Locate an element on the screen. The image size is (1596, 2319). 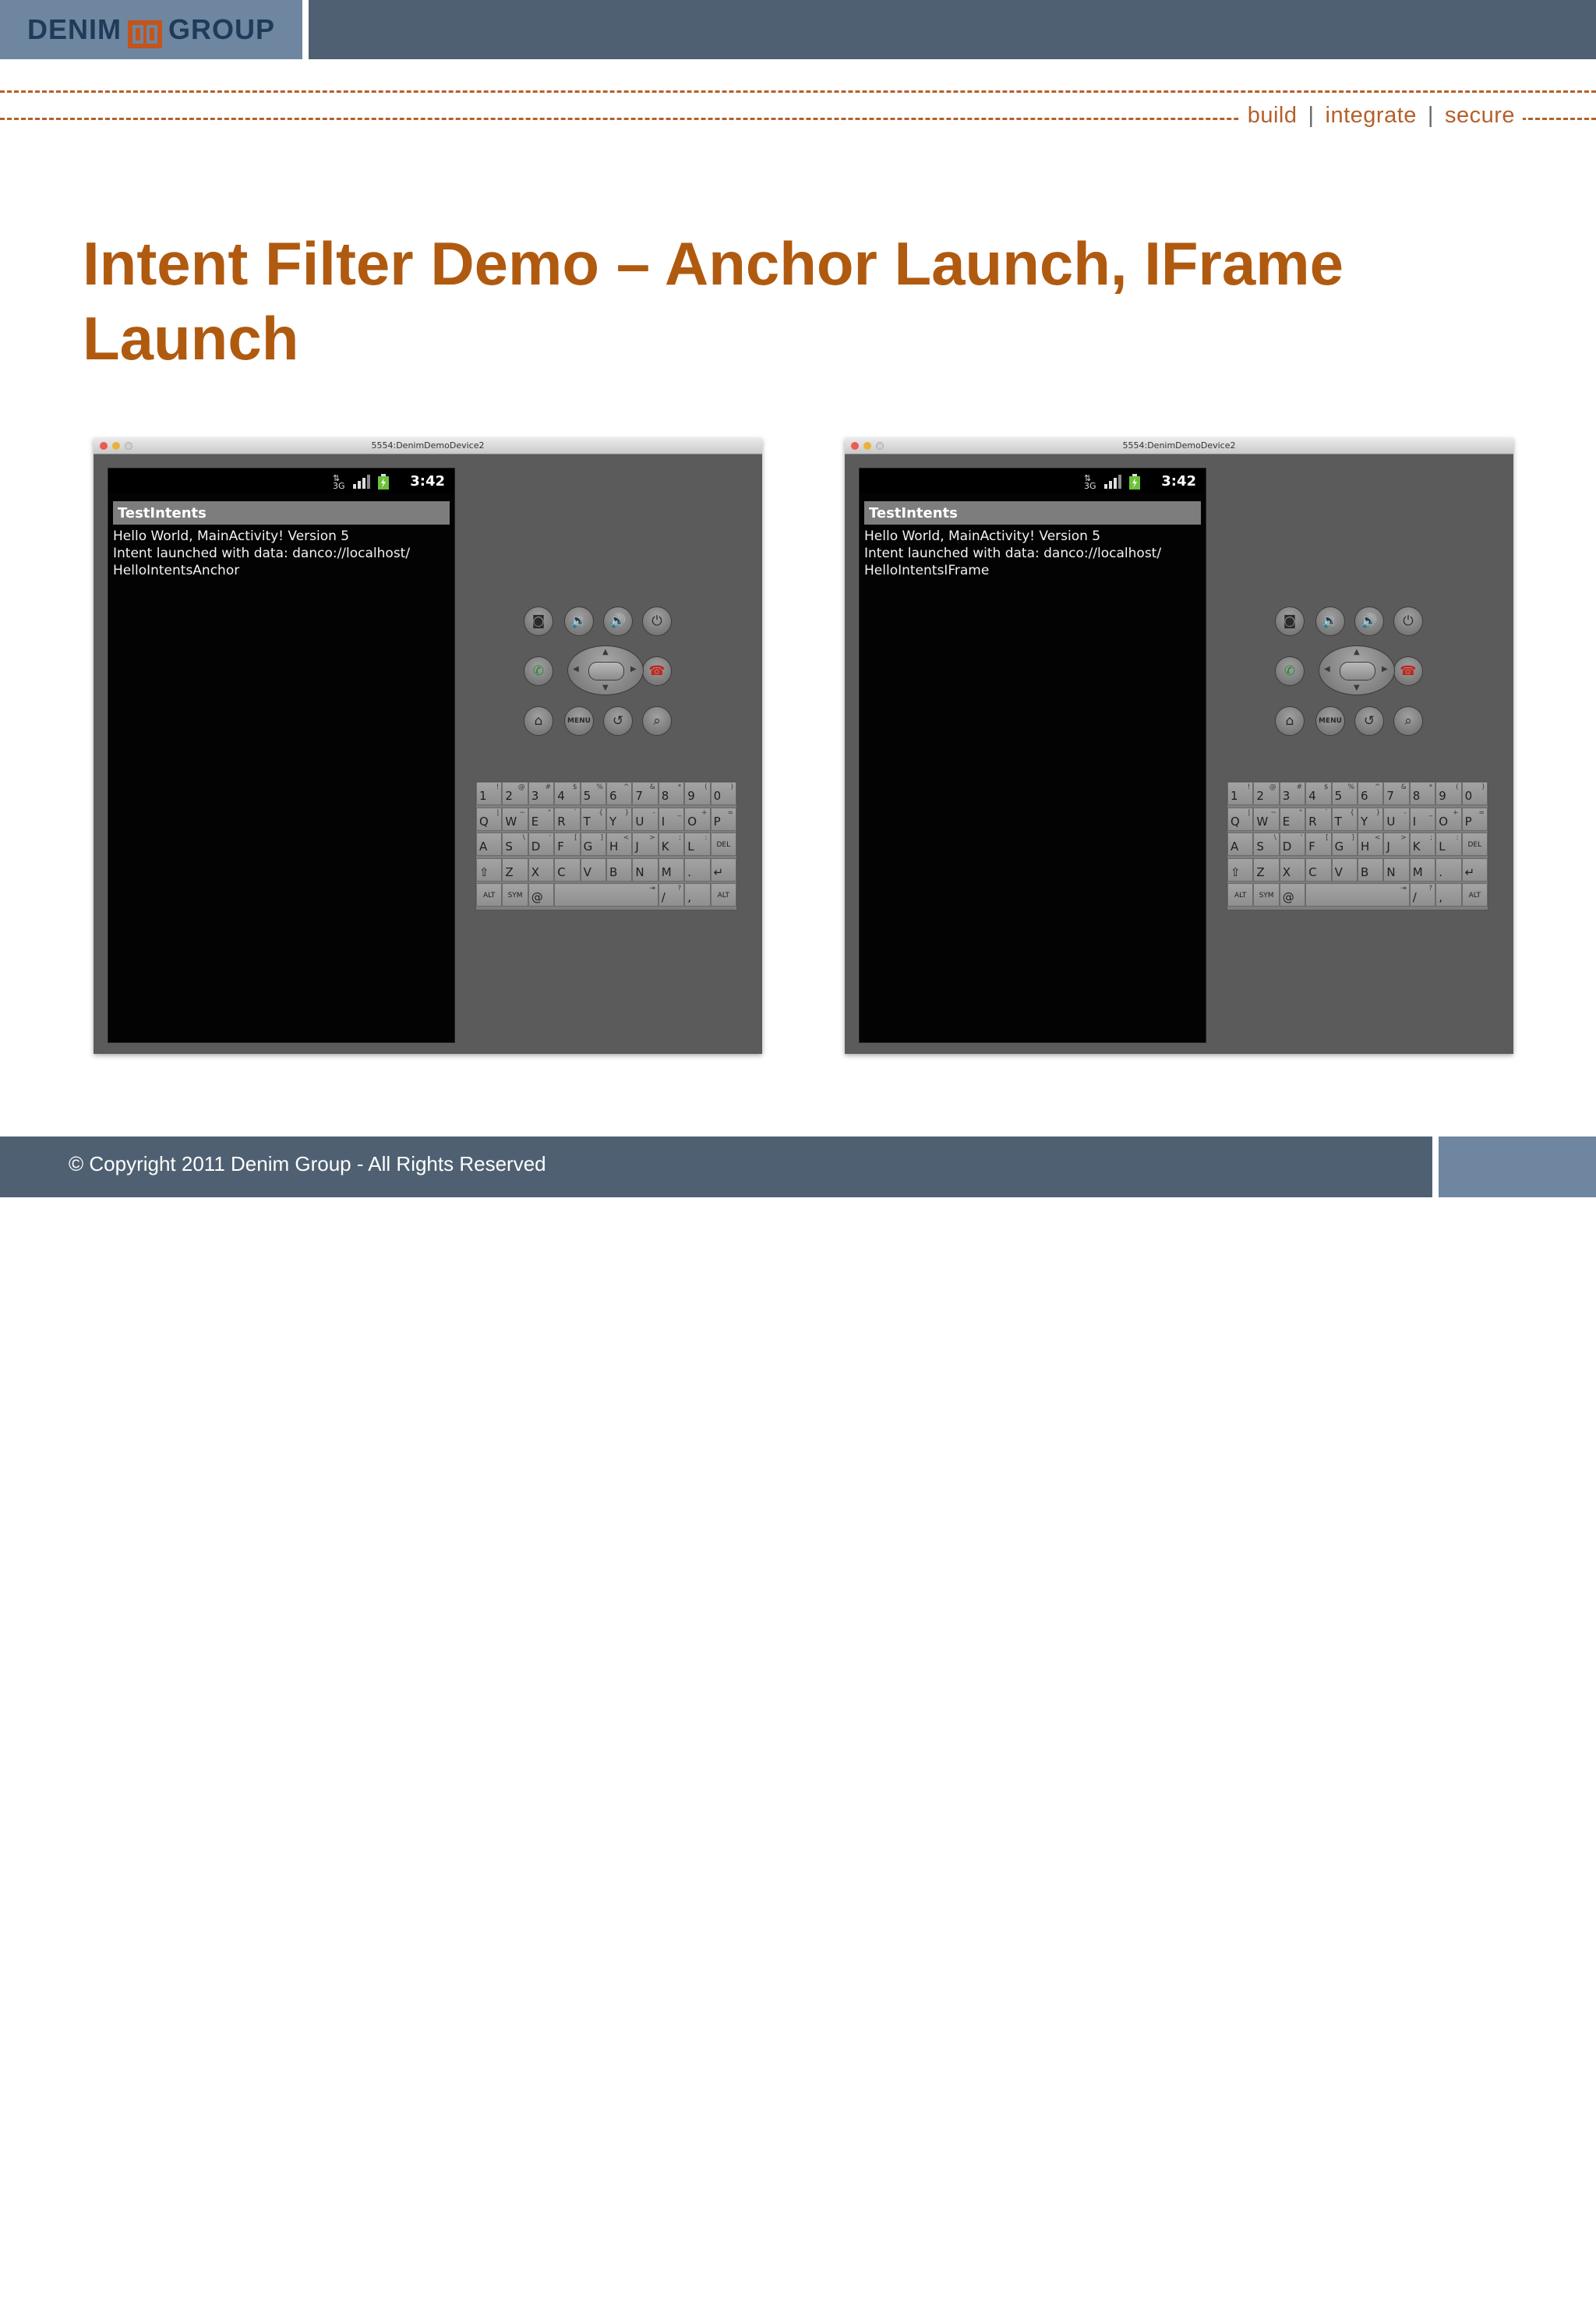
key: C is located at coordinates (1318, 869).